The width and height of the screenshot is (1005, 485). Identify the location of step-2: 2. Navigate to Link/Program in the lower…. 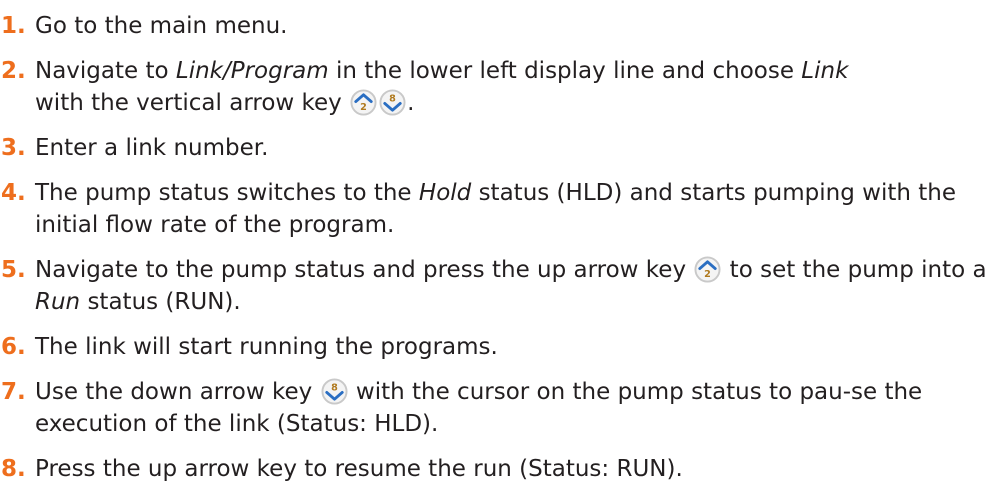
(502, 87).